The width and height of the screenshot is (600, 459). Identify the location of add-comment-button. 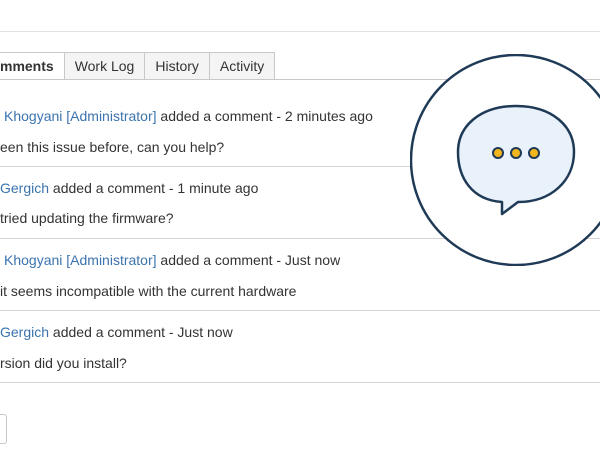
(3, 429).